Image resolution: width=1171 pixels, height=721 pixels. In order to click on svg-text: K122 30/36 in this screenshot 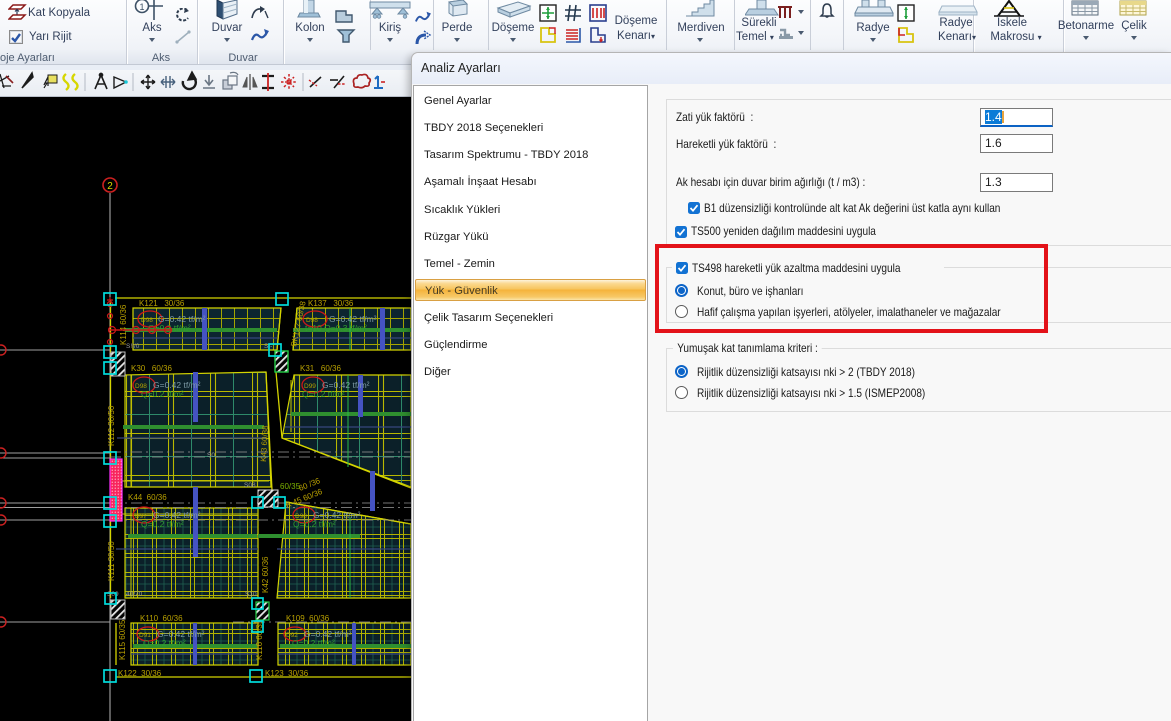, I will do `click(140, 673)`.